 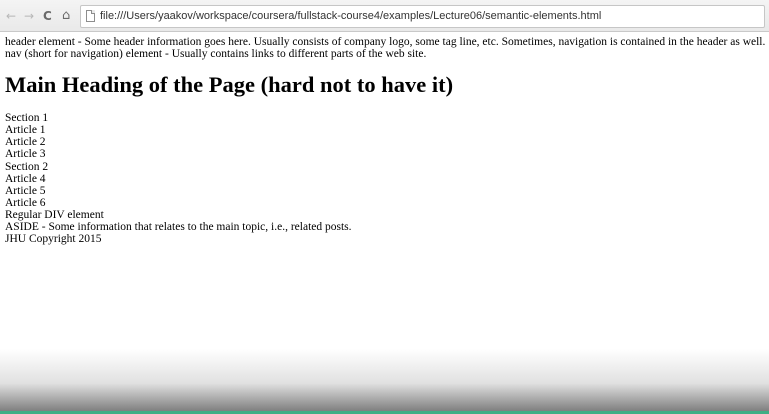 What do you see at coordinates (25, 154) in the screenshot?
I see `article-3-text: Article 3` at bounding box center [25, 154].